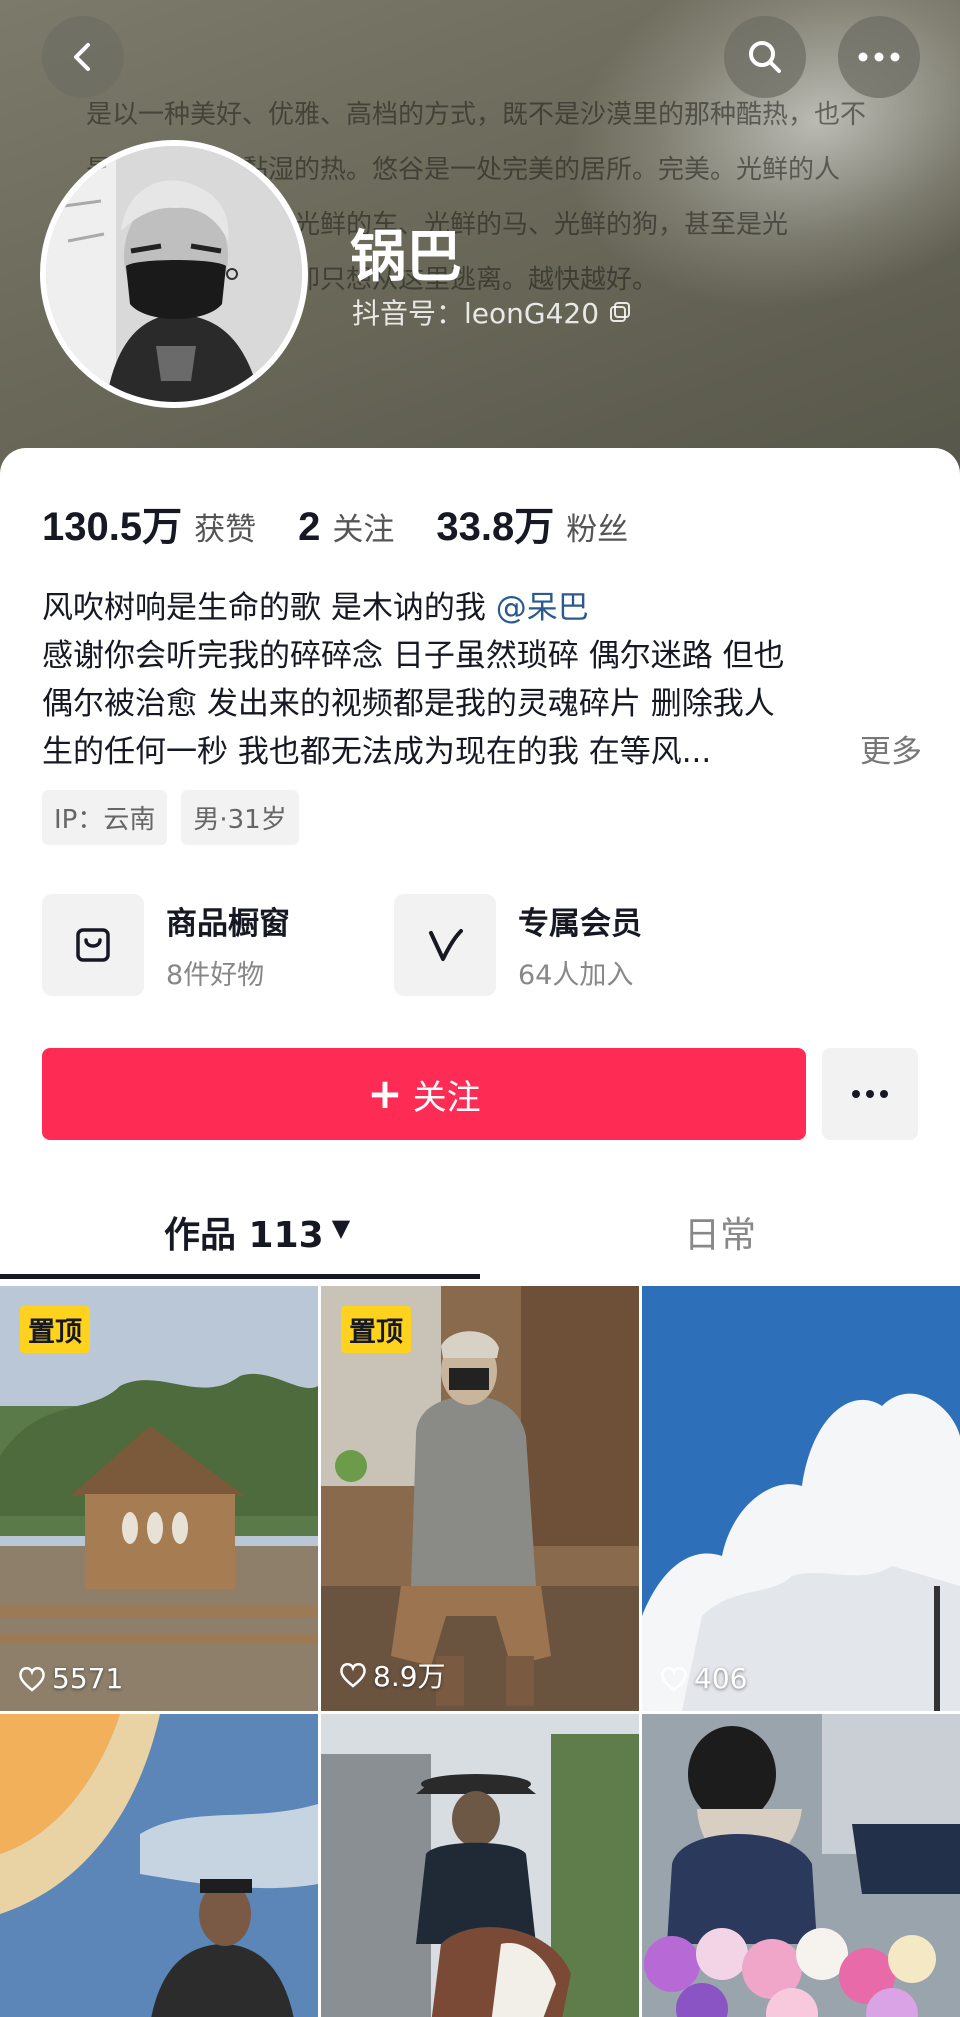  I want to click on stat-number: 2, so click(309, 527).